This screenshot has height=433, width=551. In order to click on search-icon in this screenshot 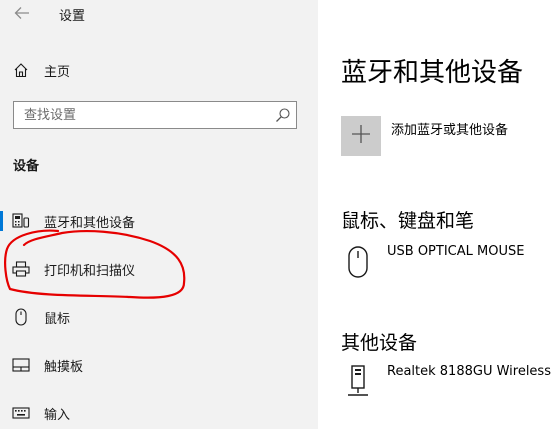, I will do `click(283, 115)`.